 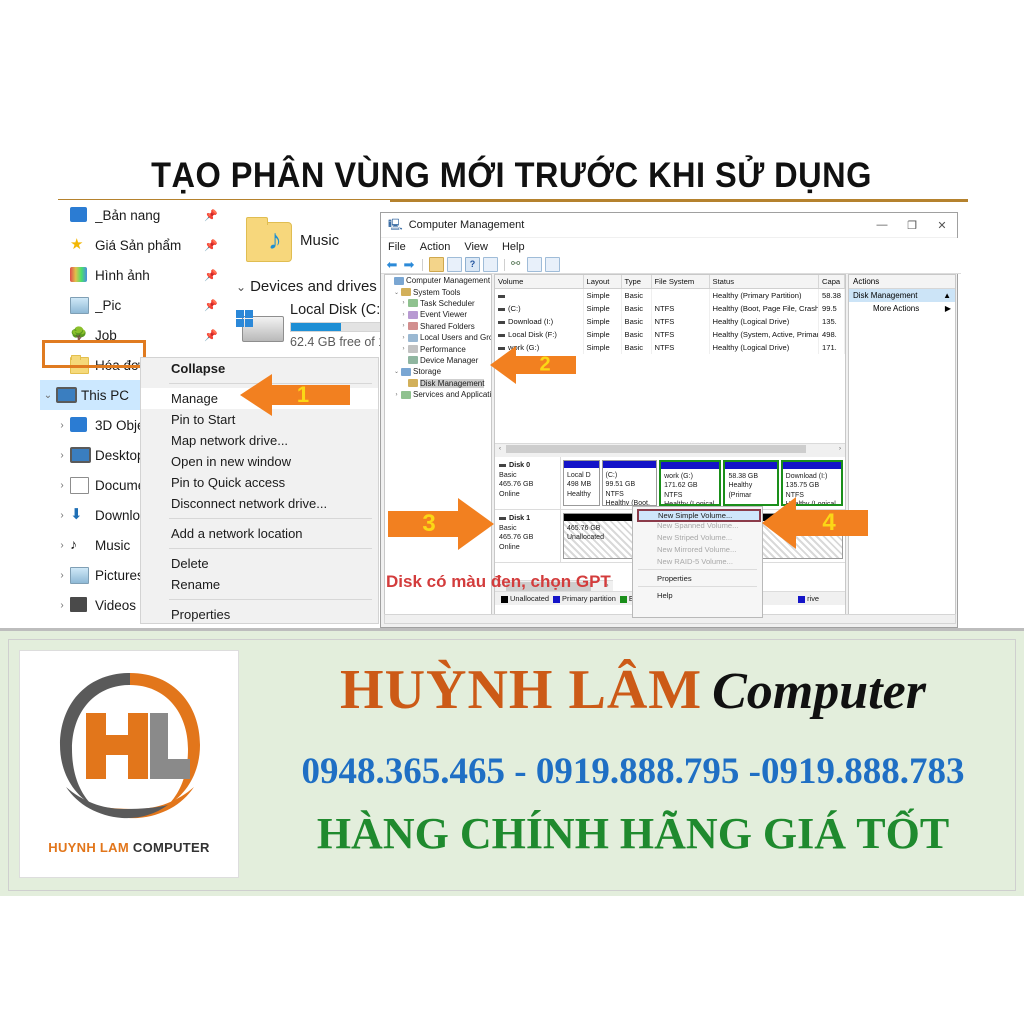 What do you see at coordinates (671, 265) in the screenshot?
I see `cm-toolbar: ⬅ ➡ ? ⚯` at bounding box center [671, 265].